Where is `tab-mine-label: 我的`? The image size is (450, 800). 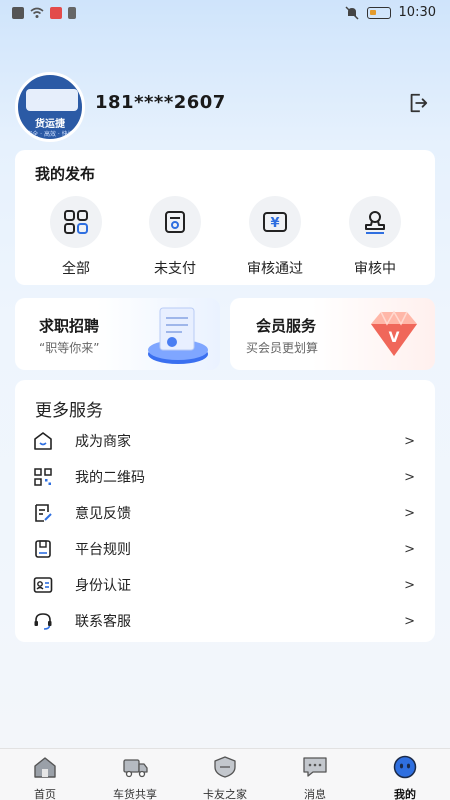 tab-mine-label: 我的 is located at coordinates (405, 794).